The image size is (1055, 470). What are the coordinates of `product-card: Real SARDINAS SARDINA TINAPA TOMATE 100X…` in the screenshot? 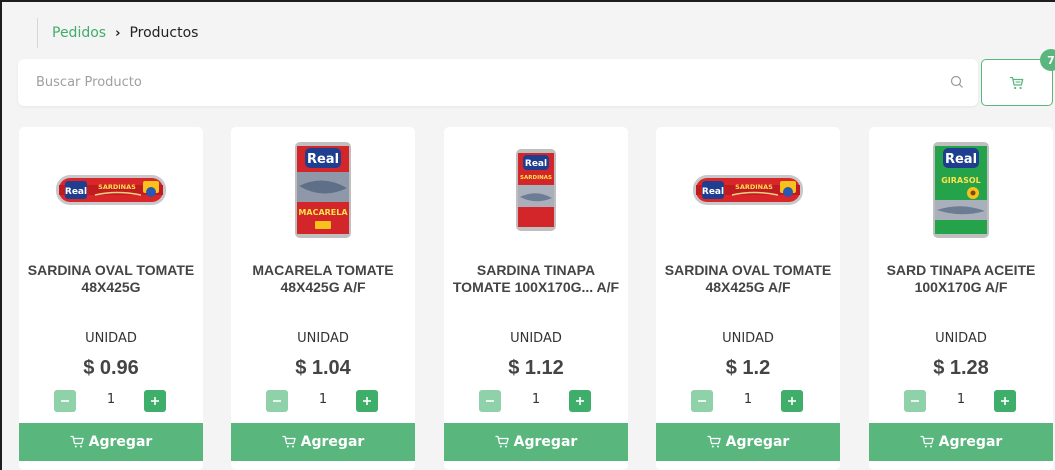 It's located at (536, 298).